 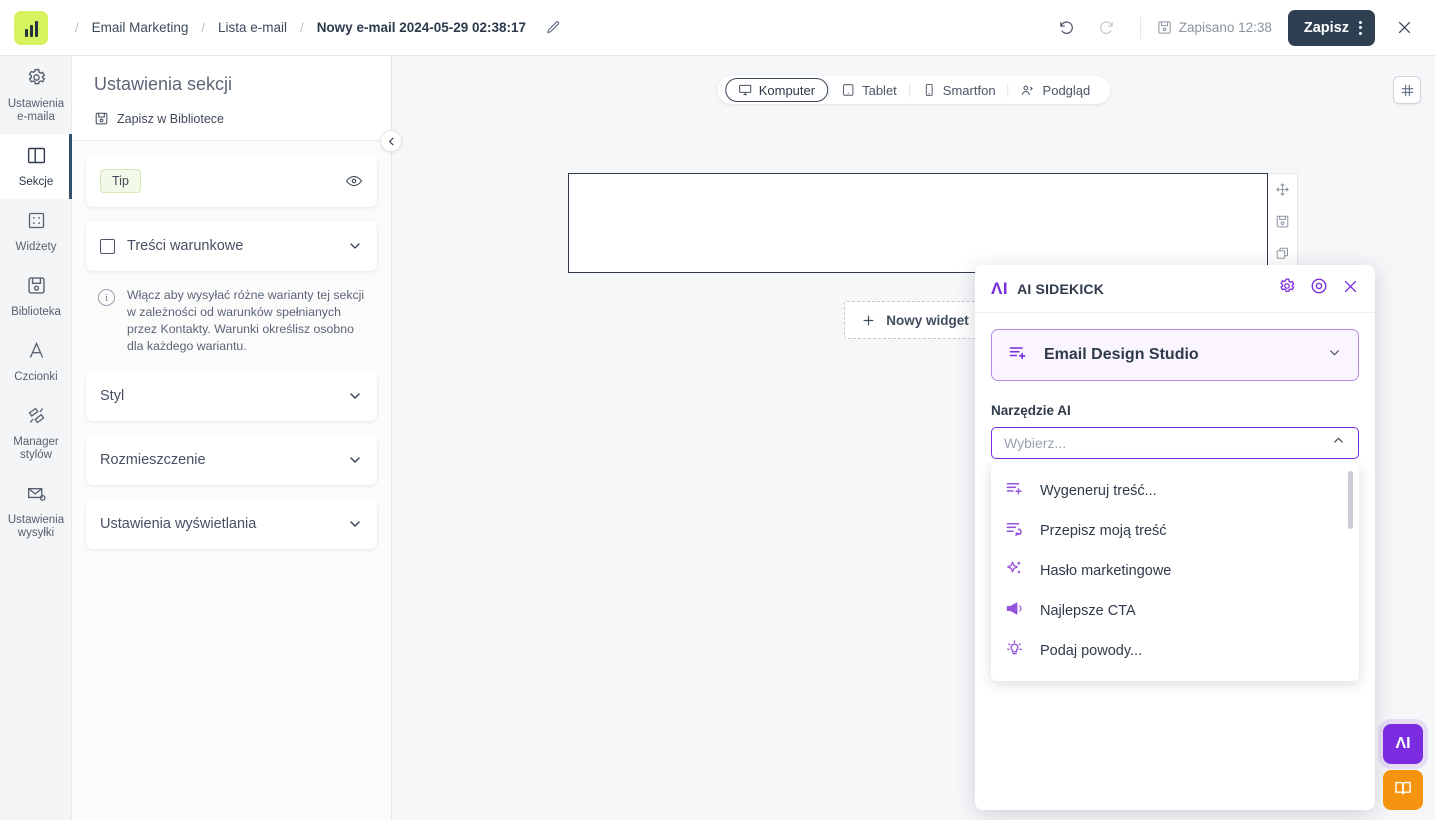 What do you see at coordinates (391, 141) in the screenshot?
I see `panel-collapse-button` at bounding box center [391, 141].